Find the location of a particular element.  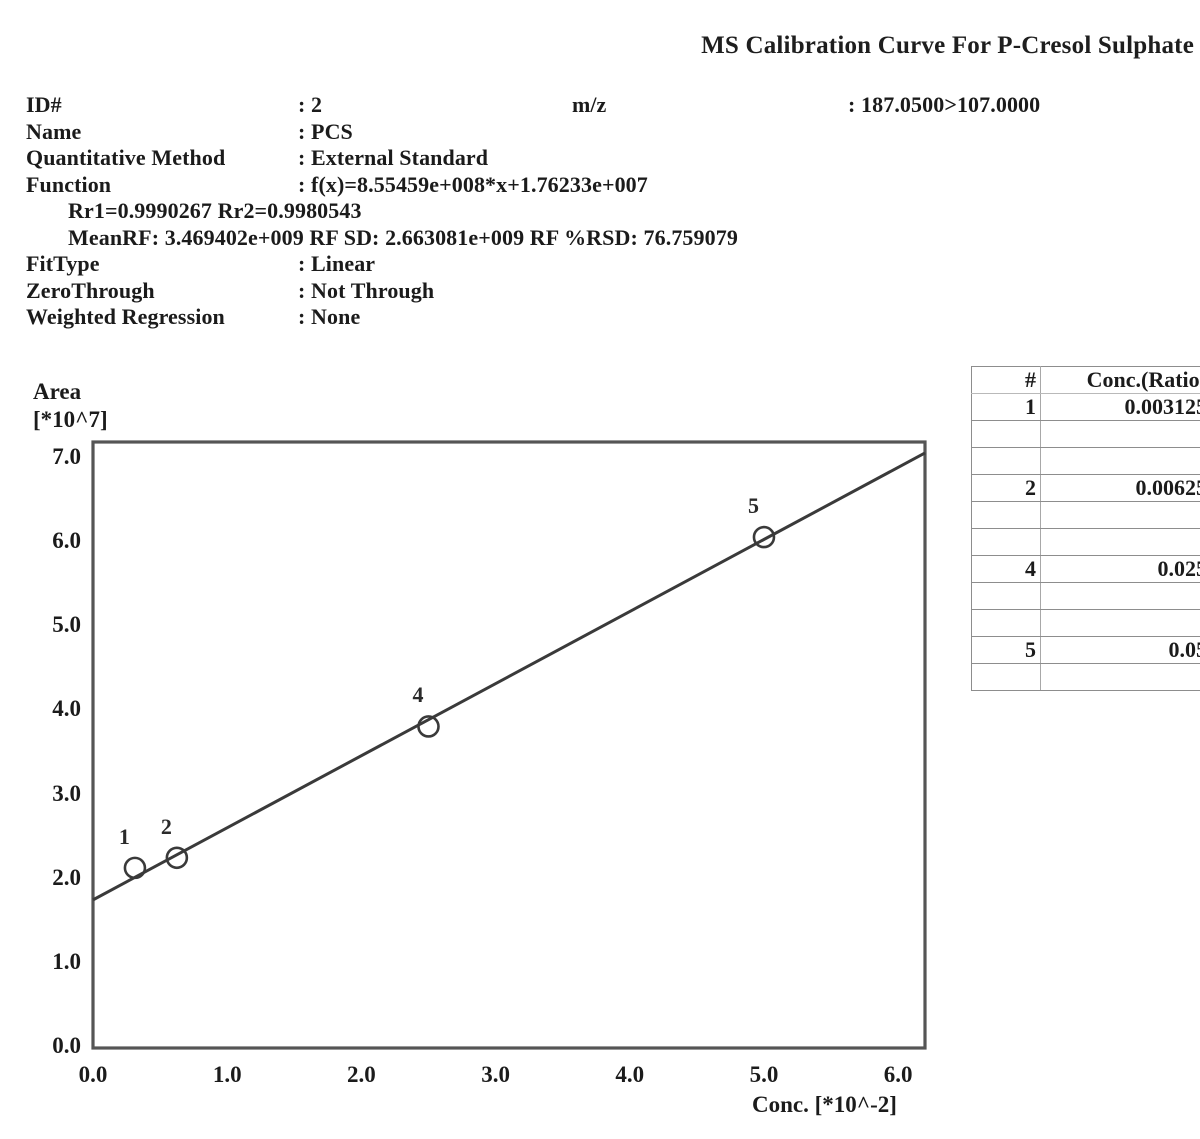

table-cell-index: 5 is located at coordinates (1006, 650).